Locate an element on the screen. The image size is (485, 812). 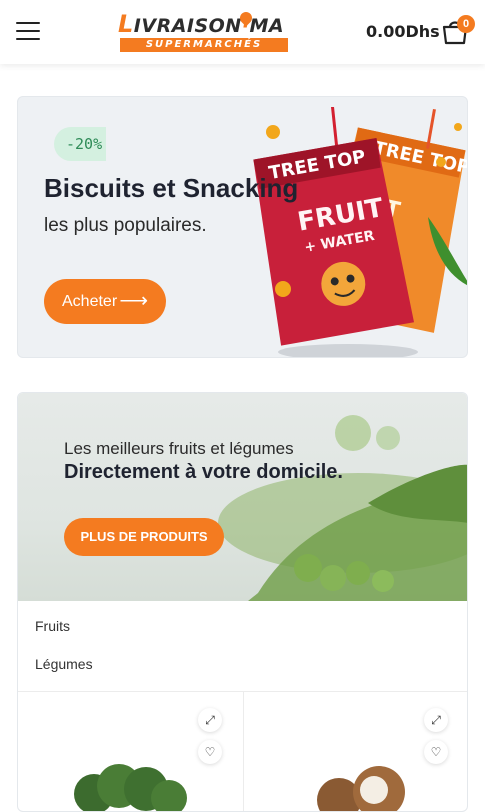
broccoli-image is located at coordinates (130, 787).